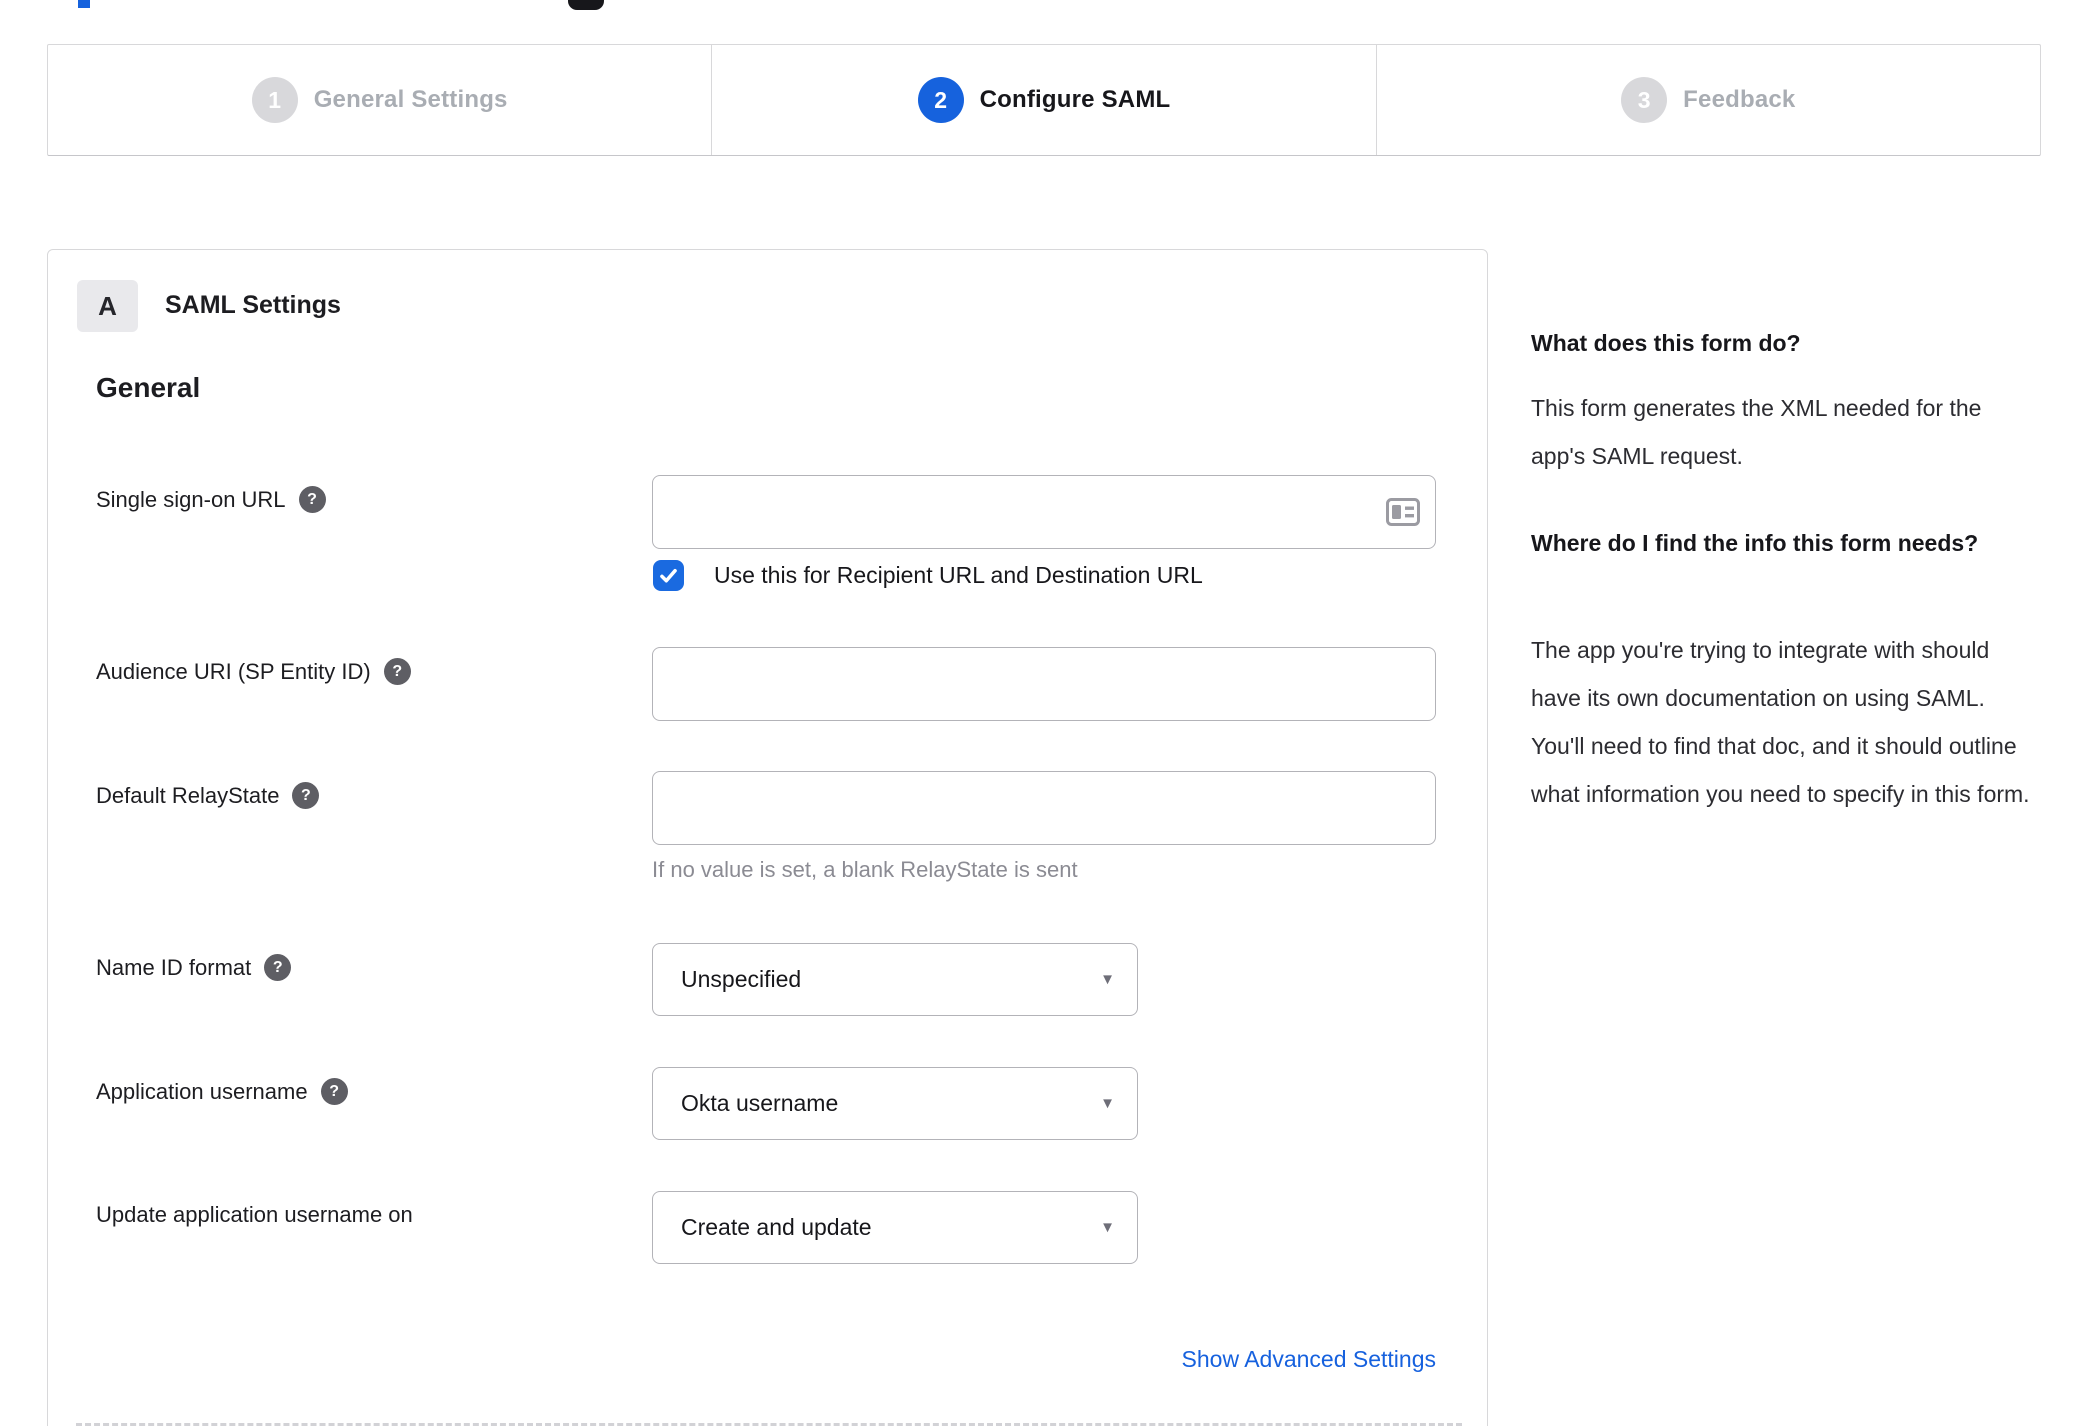  What do you see at coordinates (760, 1103) in the screenshot?
I see `app-username-value: Okta username` at bounding box center [760, 1103].